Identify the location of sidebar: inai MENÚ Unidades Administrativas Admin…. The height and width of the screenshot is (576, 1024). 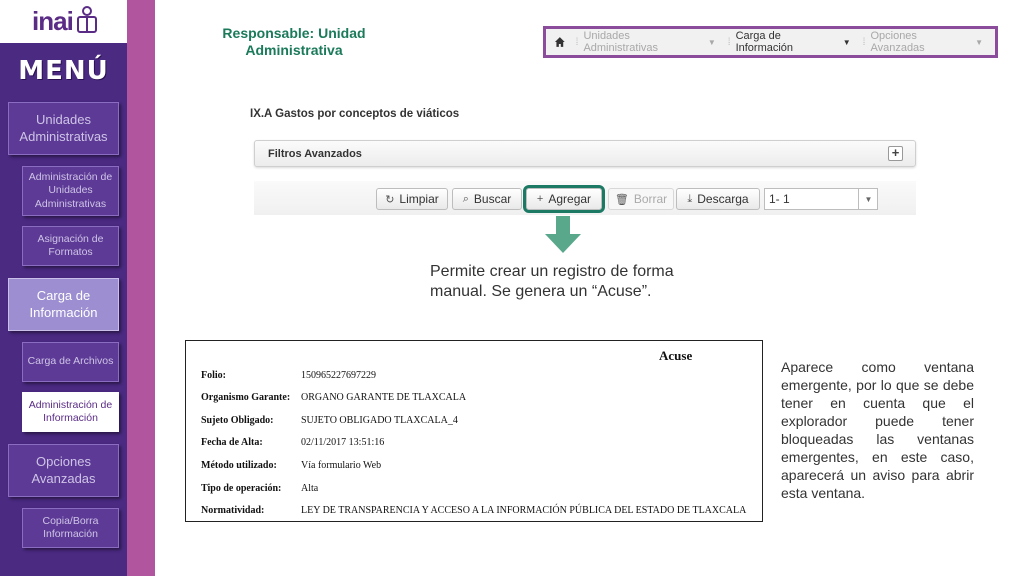
(63, 288).